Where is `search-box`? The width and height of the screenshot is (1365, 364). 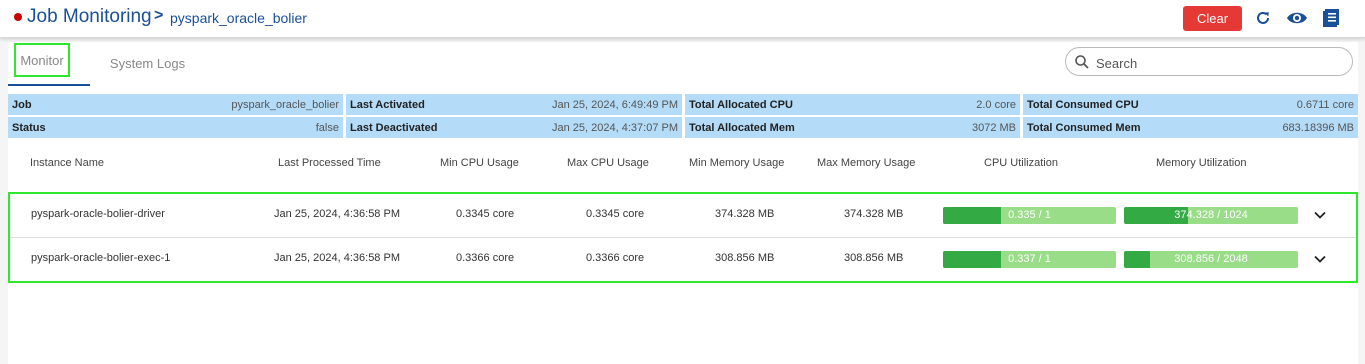 search-box is located at coordinates (1209, 61).